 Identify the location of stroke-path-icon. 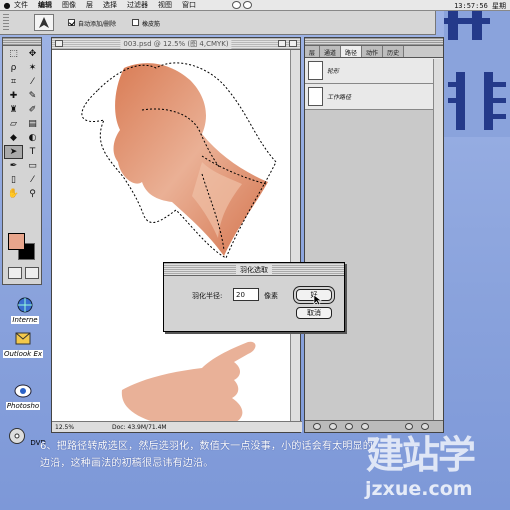
(333, 426).